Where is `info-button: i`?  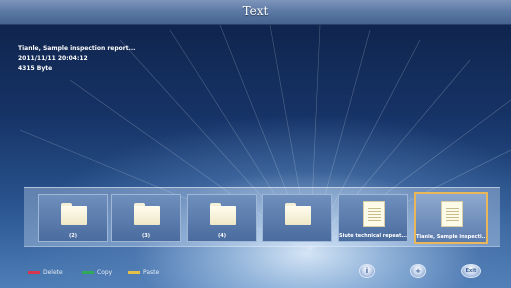 info-button: i is located at coordinates (367, 271).